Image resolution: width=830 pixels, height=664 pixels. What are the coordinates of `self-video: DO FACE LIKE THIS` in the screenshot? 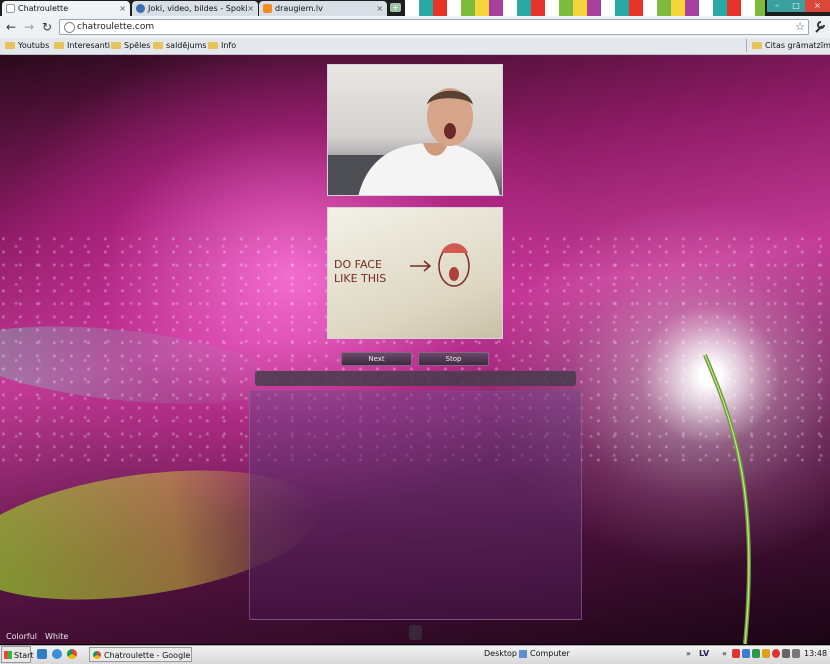 It's located at (415, 273).